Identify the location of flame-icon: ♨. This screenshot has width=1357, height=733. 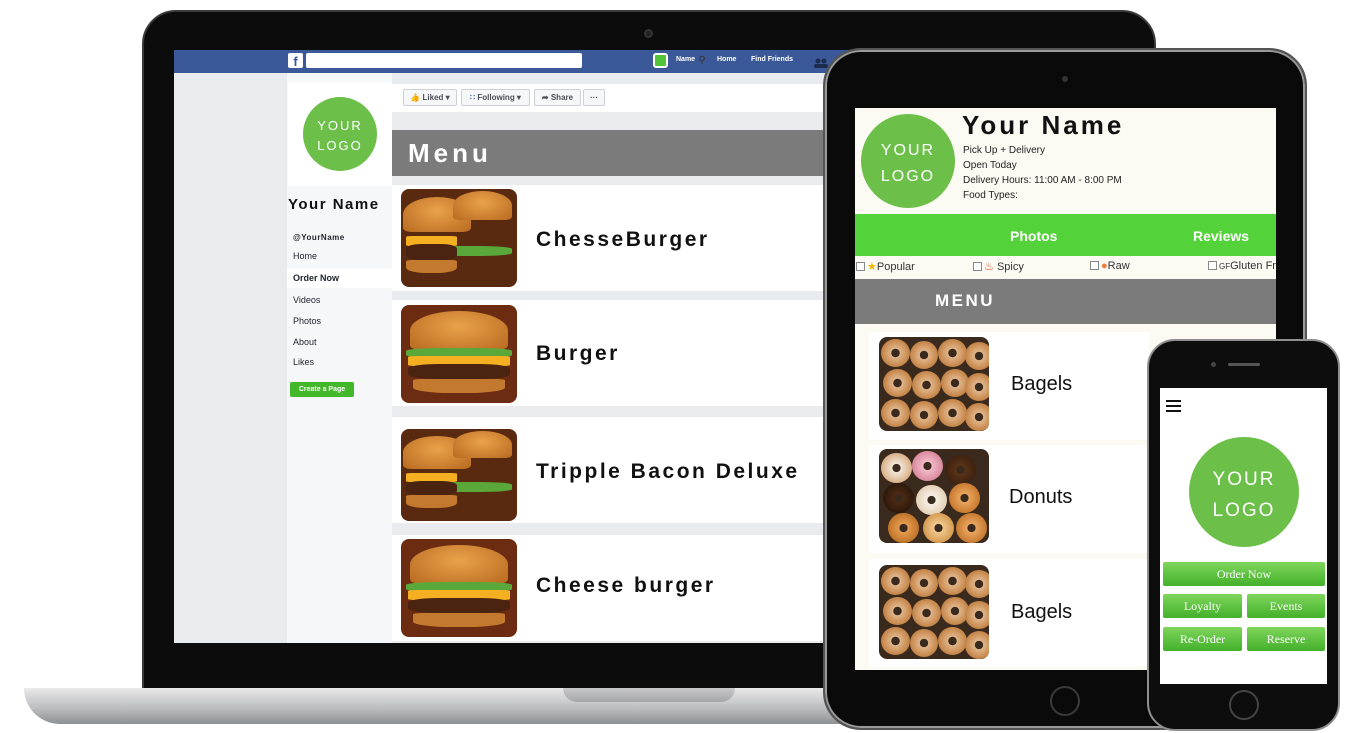
(989, 267).